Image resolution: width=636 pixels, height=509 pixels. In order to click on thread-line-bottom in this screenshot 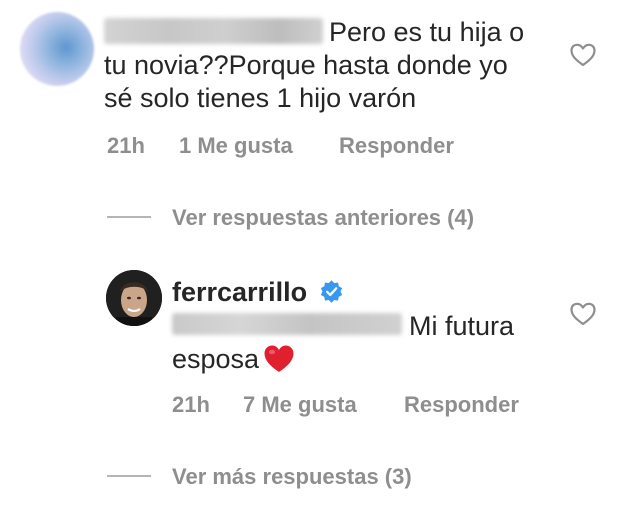, I will do `click(129, 476)`.